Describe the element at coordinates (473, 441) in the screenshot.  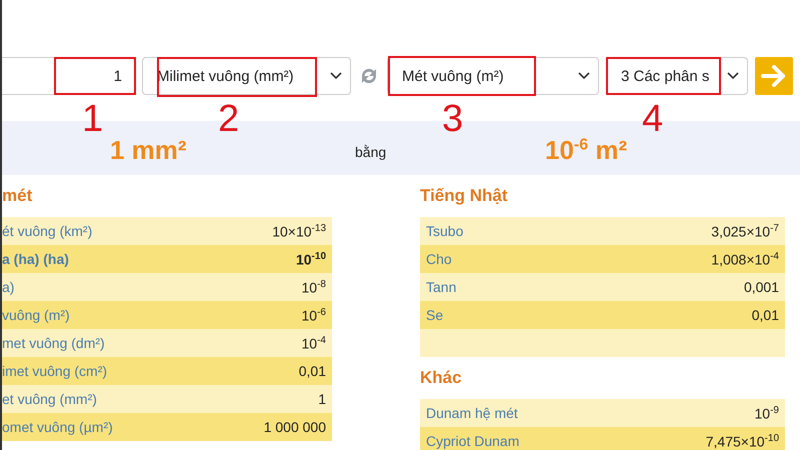
I see `unit-name: Cypriot Dunam` at that location.